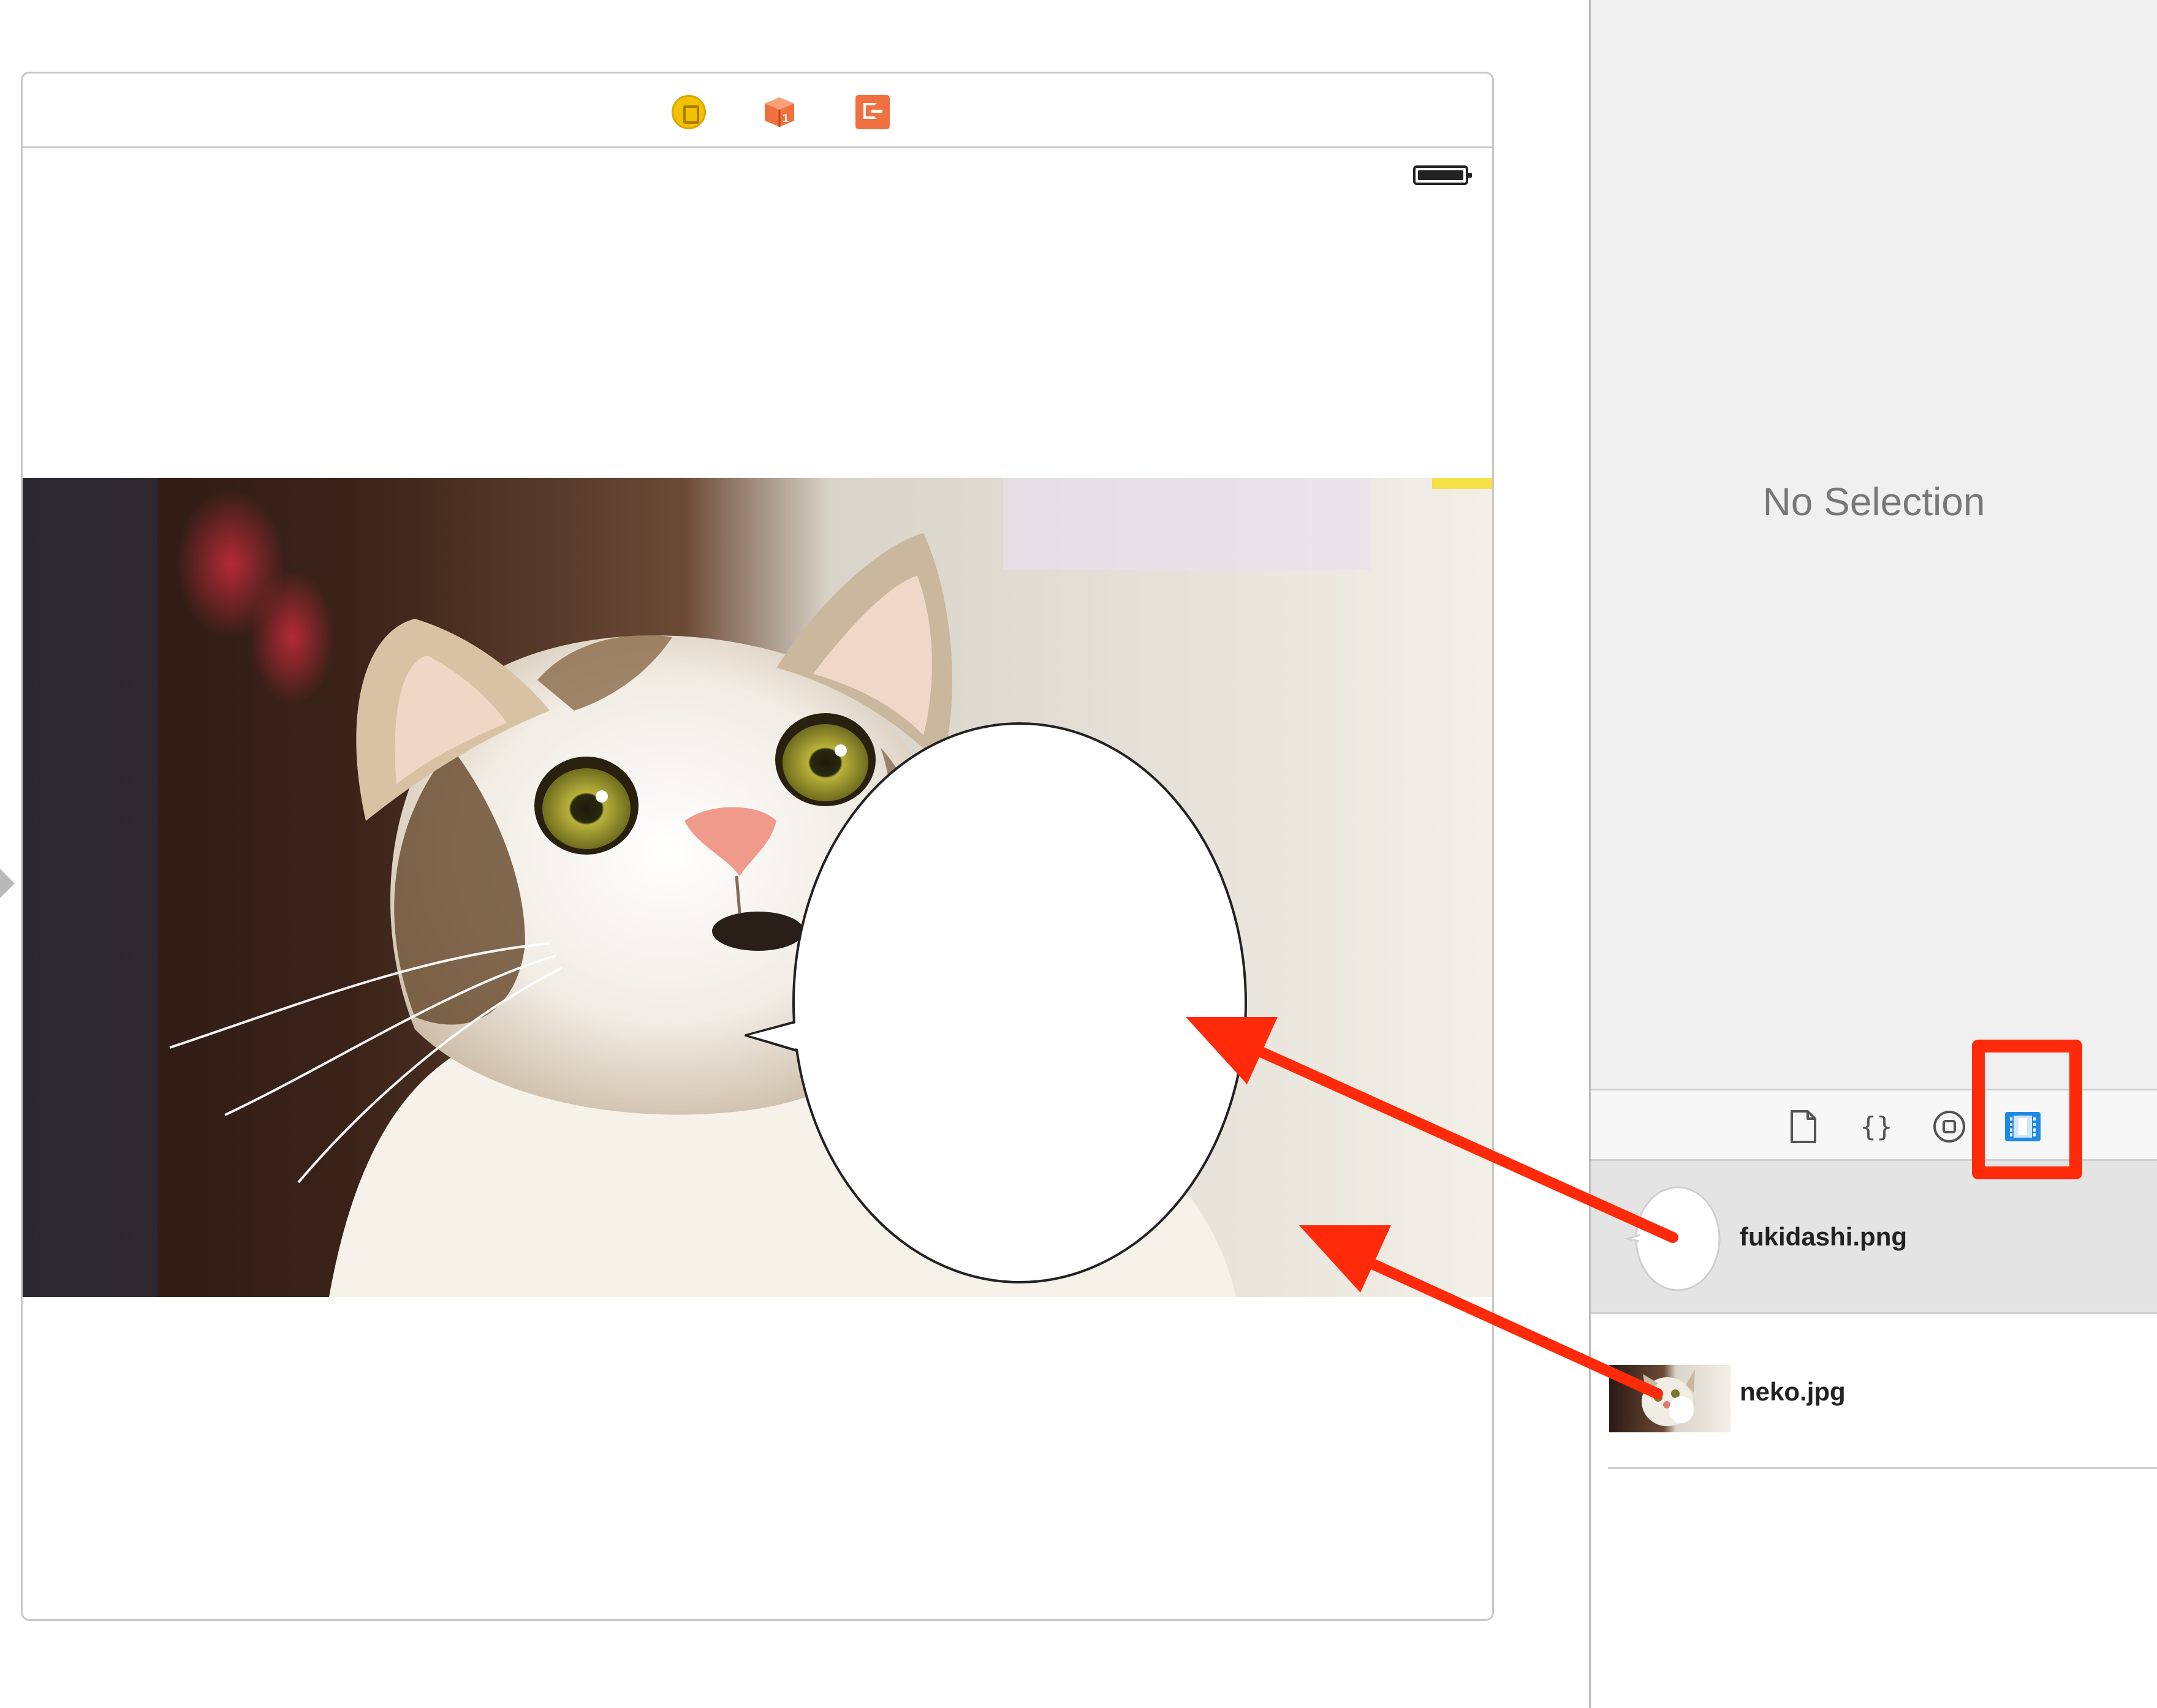 This screenshot has width=2157, height=1708. I want to click on initial-segue-arrow-icon, so click(8, 884).